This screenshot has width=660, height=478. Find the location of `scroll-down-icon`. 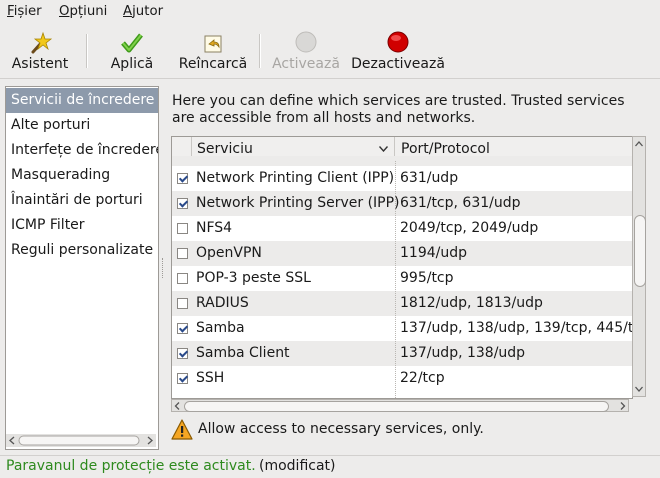

scroll-down-icon is located at coordinates (639, 389).